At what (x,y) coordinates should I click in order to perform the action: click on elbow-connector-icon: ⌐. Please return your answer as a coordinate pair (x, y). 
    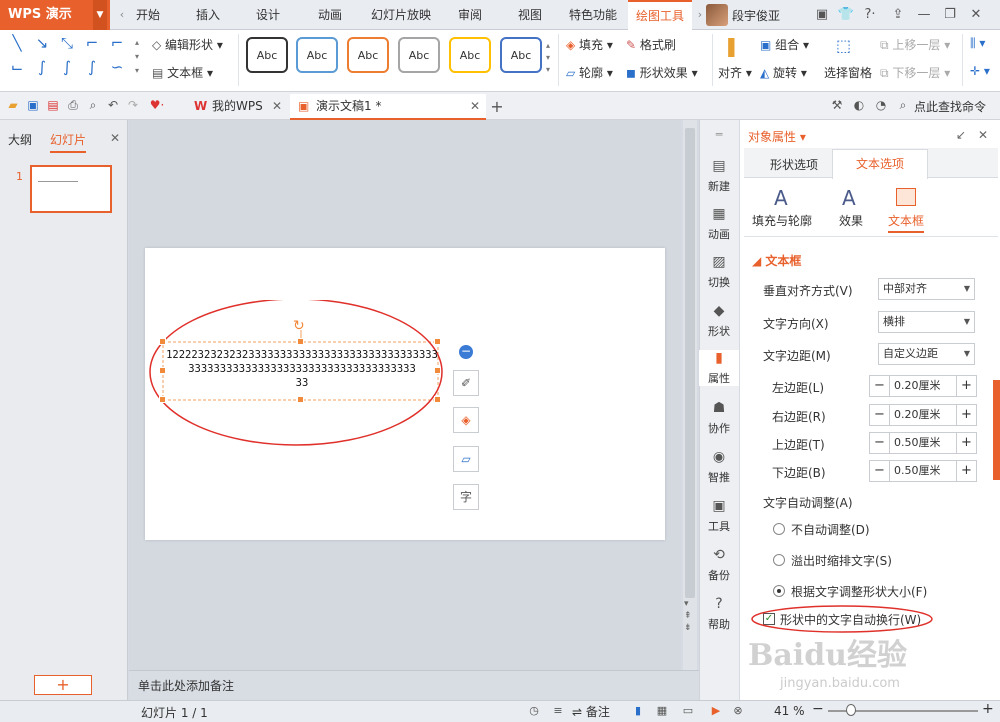
    Looking at the image, I should click on (92, 43).